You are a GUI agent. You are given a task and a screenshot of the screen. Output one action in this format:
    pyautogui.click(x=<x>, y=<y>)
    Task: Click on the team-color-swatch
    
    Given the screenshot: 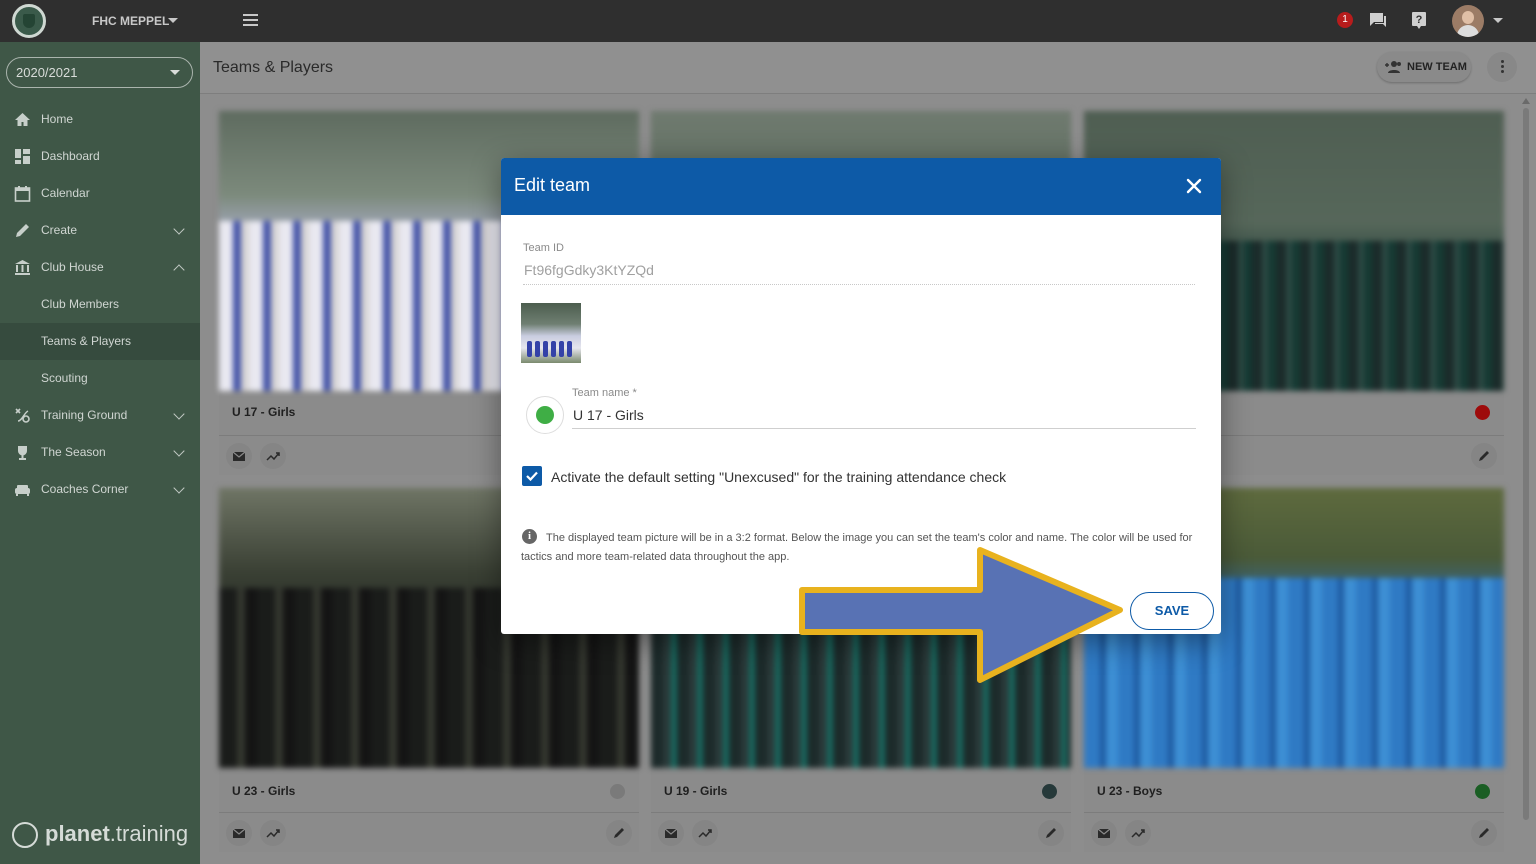 What is the action you would take?
    pyautogui.click(x=545, y=415)
    